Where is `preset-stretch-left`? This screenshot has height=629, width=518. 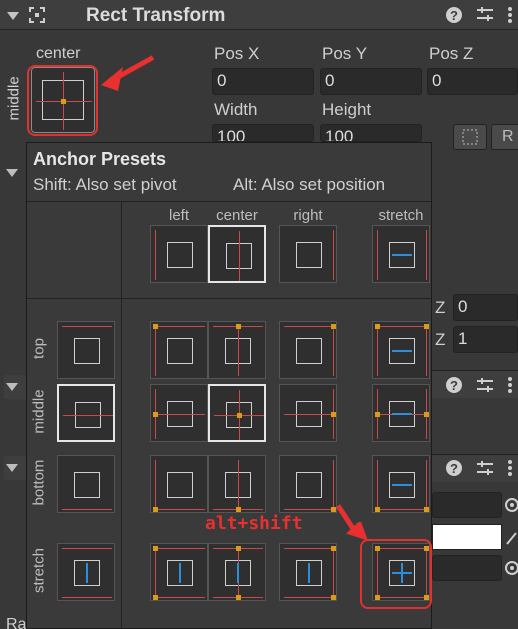
preset-stretch-left is located at coordinates (179, 572).